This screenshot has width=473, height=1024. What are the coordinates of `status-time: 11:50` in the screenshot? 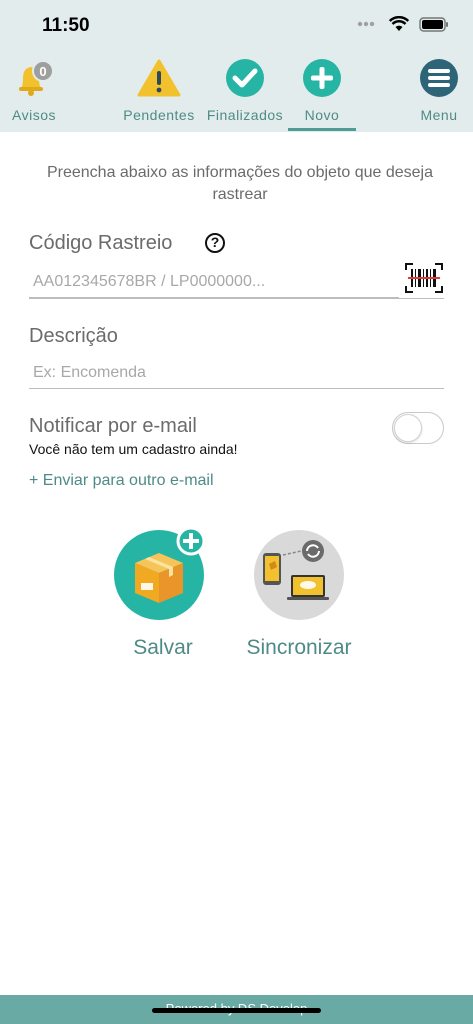 It's located at (66, 25).